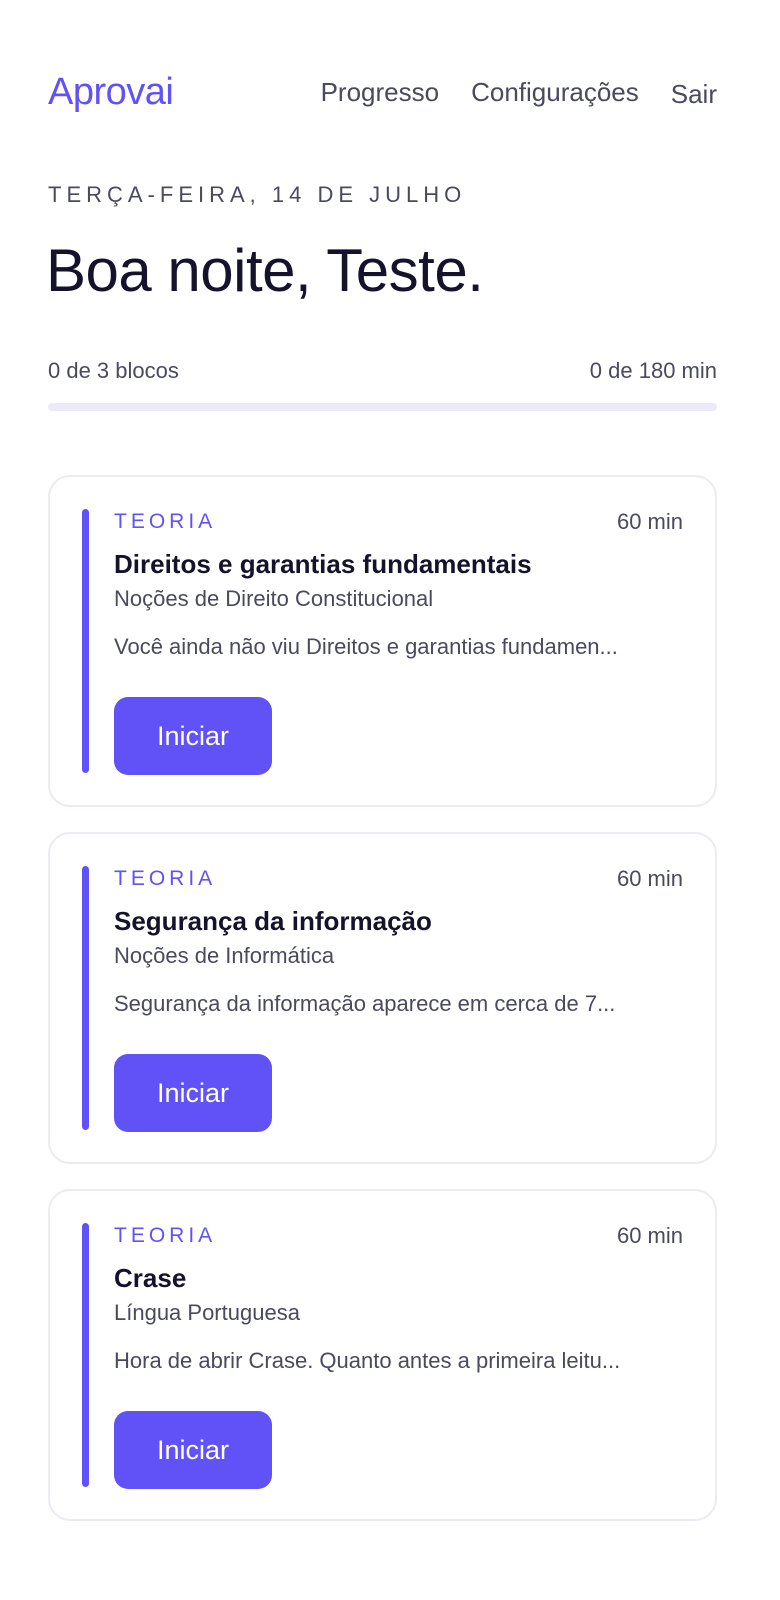 The height and width of the screenshot is (1600, 780). What do you see at coordinates (323, 564) in the screenshot?
I see `block-title: Direitos e garantias fundamentais` at bounding box center [323, 564].